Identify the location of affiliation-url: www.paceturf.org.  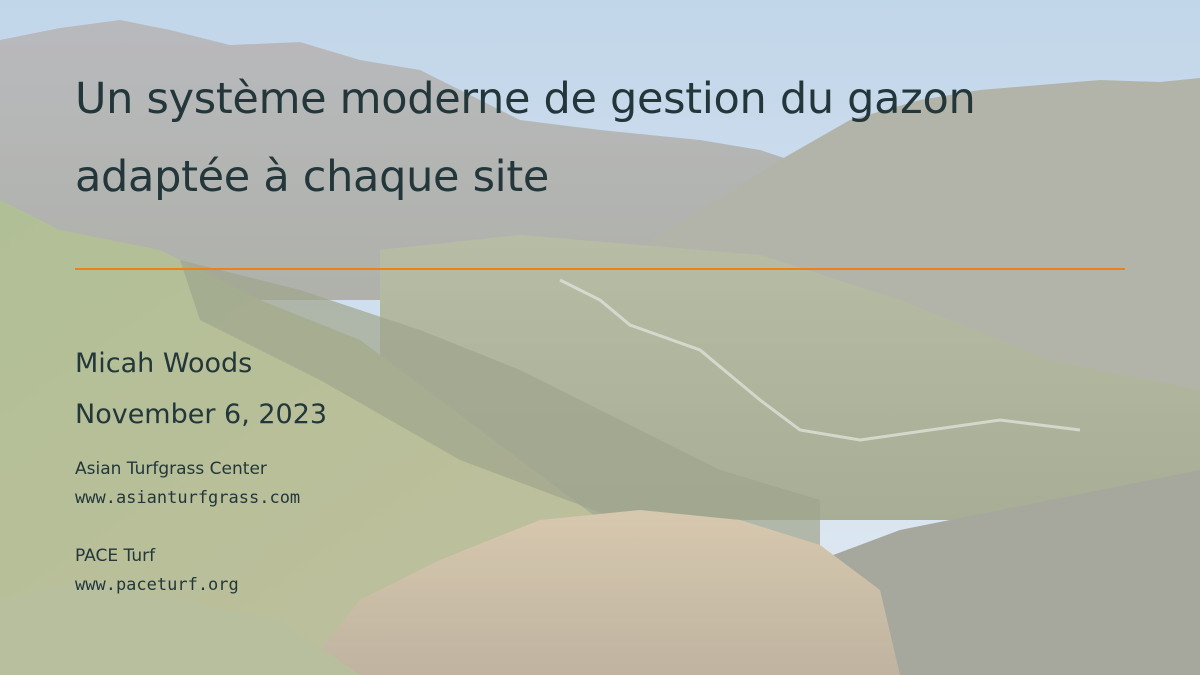
(157, 585).